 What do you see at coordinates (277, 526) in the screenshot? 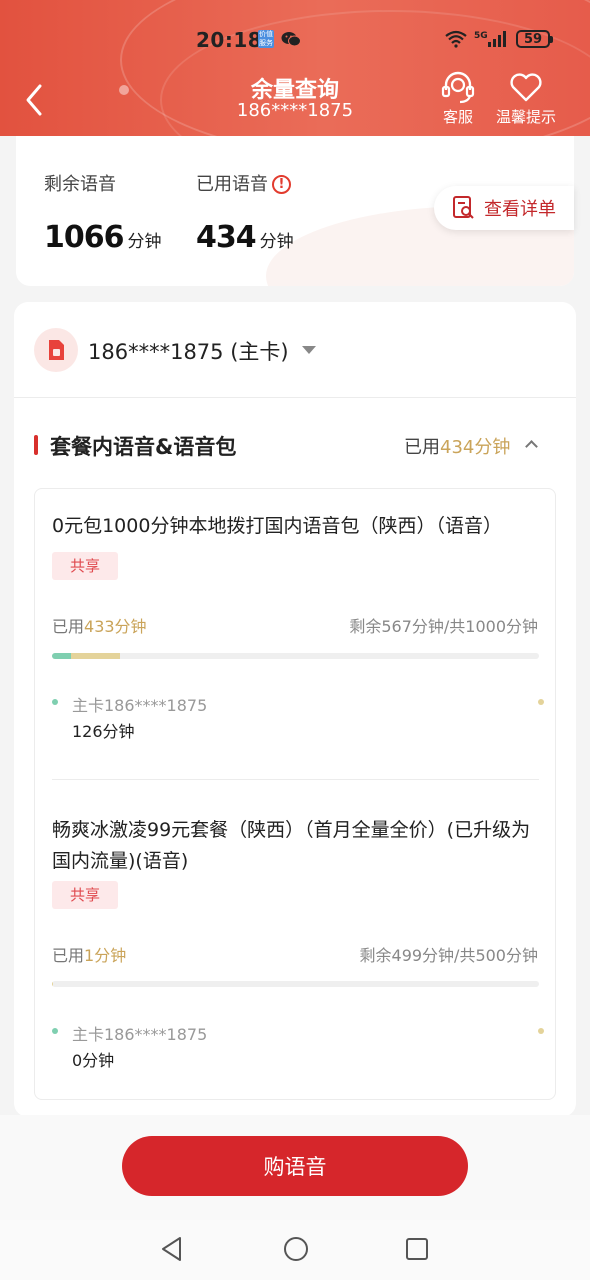
I see `package-name: 0元包1000分钟本地拨打国内语音包（陕西）（语音）` at bounding box center [277, 526].